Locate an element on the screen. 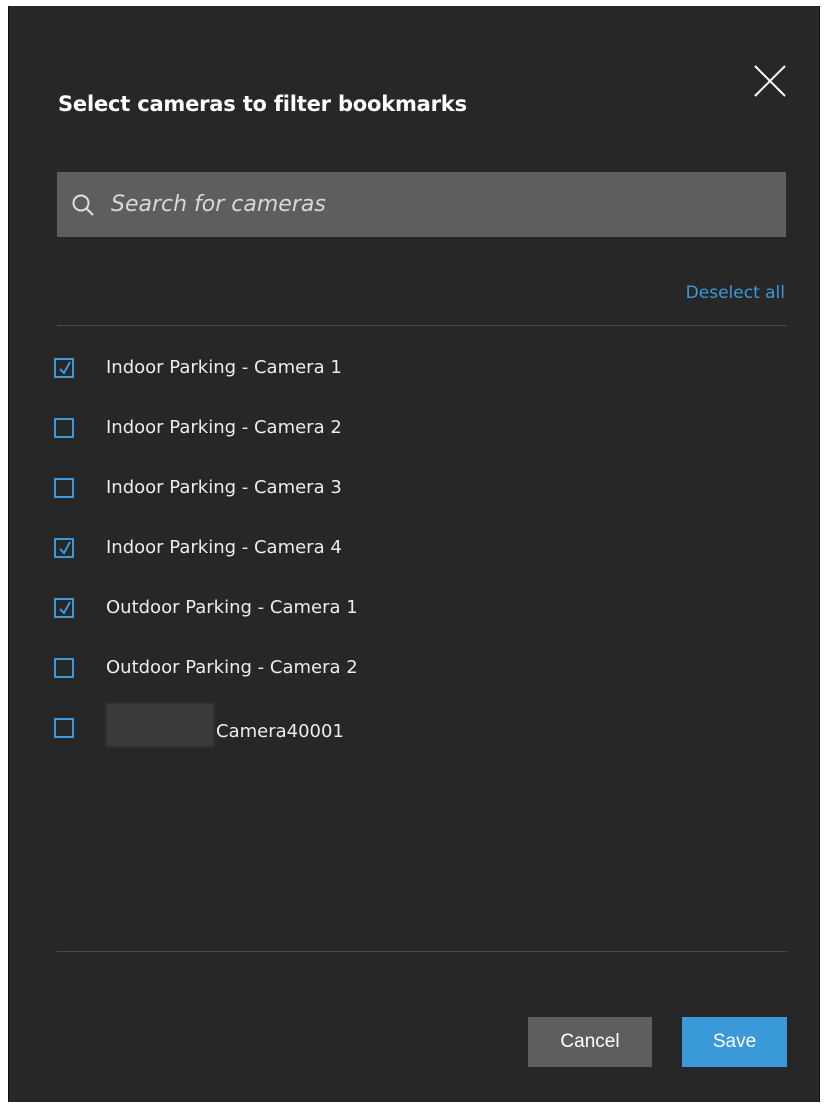 The width and height of the screenshot is (827, 1109). camera-row-indoor-1: Indoor Parking - Camera 1 is located at coordinates (418, 364).